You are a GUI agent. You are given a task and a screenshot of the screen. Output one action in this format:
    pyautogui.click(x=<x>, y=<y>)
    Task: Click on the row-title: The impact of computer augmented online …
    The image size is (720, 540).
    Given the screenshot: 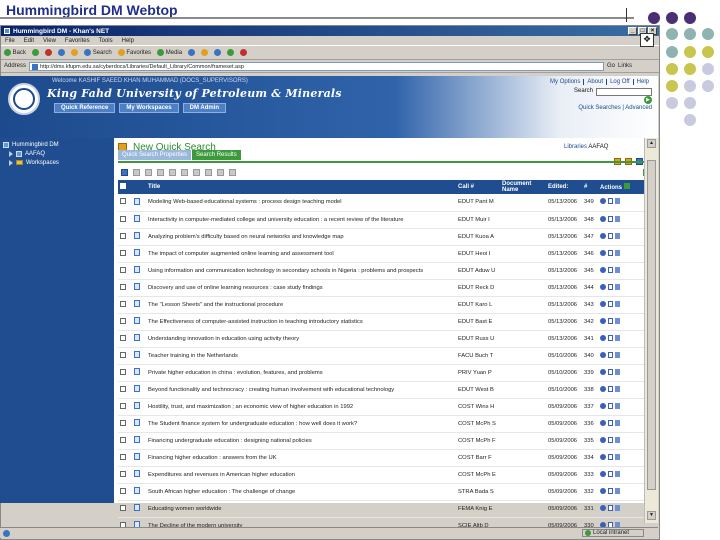 What is the action you would take?
    pyautogui.click(x=301, y=254)
    